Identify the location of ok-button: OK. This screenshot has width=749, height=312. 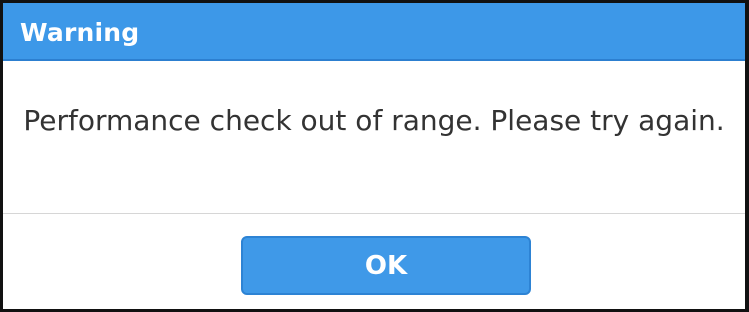
(386, 265).